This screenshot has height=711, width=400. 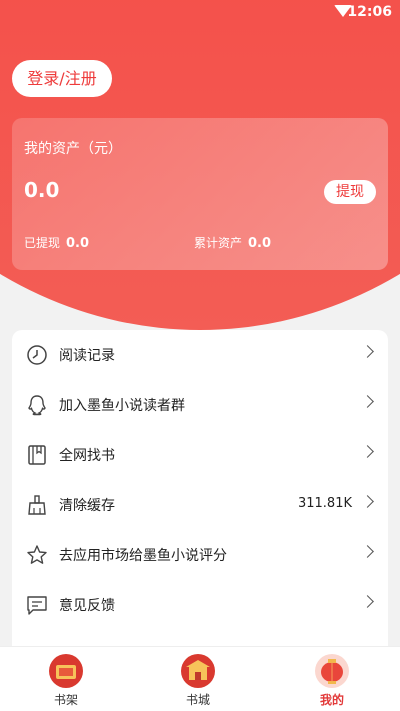 What do you see at coordinates (37, 355) in the screenshot?
I see `clock-icon` at bounding box center [37, 355].